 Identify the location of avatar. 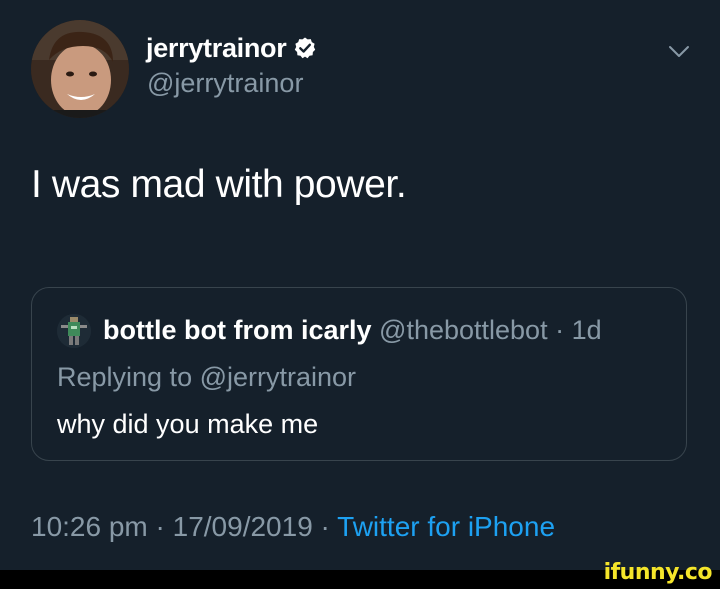
(80, 69).